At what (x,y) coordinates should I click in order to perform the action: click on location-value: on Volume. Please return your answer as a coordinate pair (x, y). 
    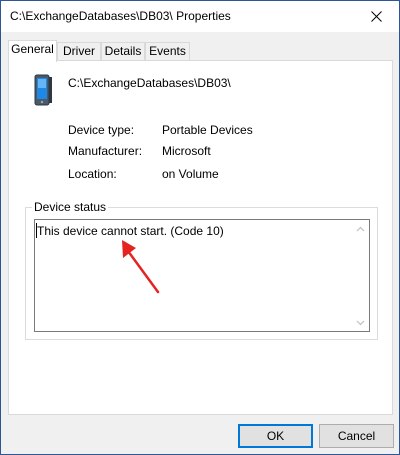
    Looking at the image, I should click on (190, 174).